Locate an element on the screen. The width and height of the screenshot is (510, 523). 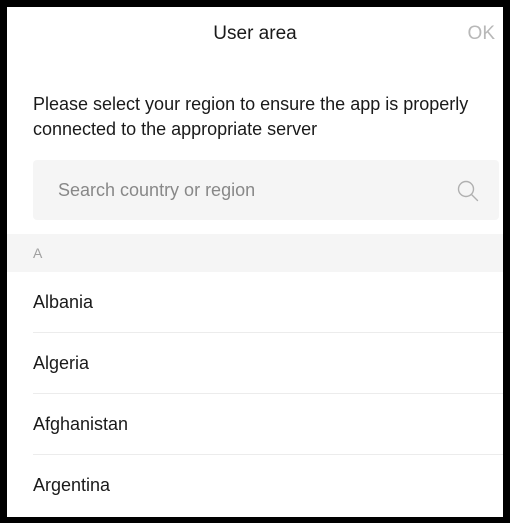
search-box is located at coordinates (266, 190).